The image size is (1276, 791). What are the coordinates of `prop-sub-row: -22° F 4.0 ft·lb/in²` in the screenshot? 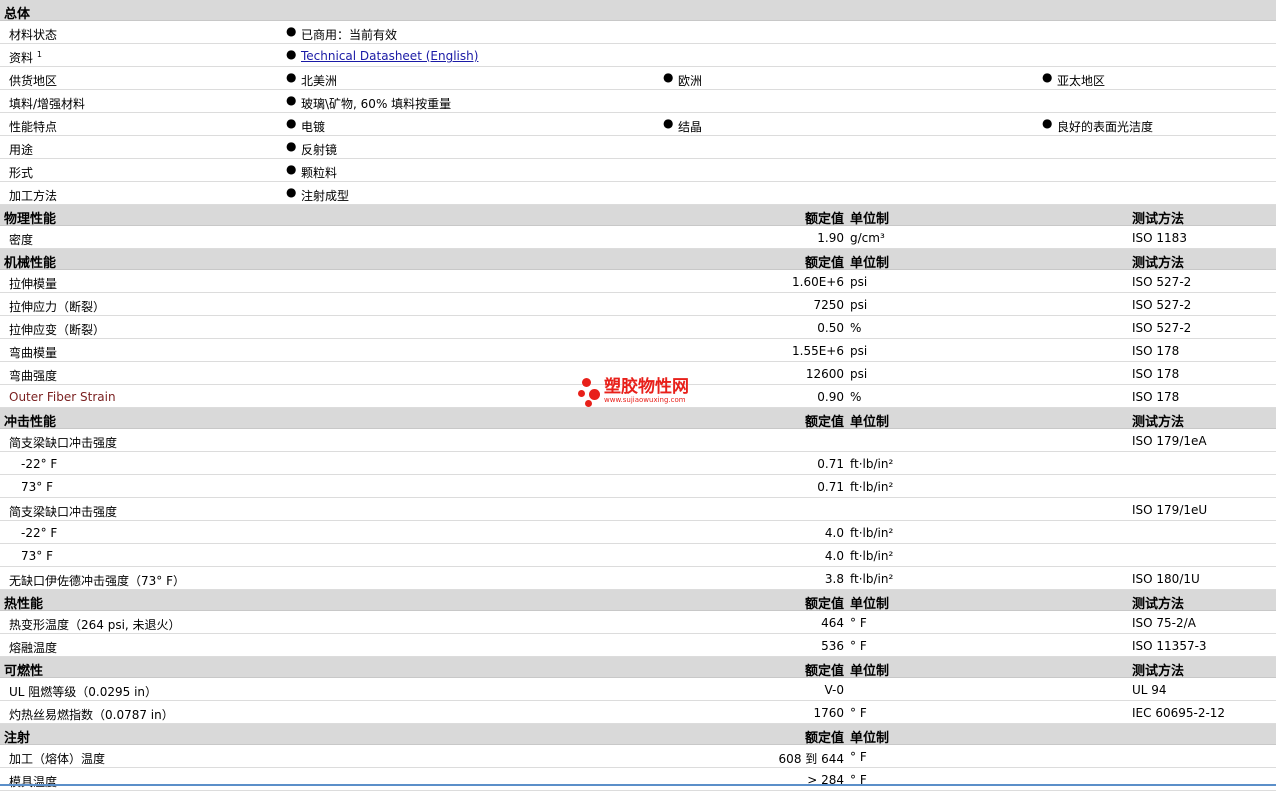 It's located at (638, 532).